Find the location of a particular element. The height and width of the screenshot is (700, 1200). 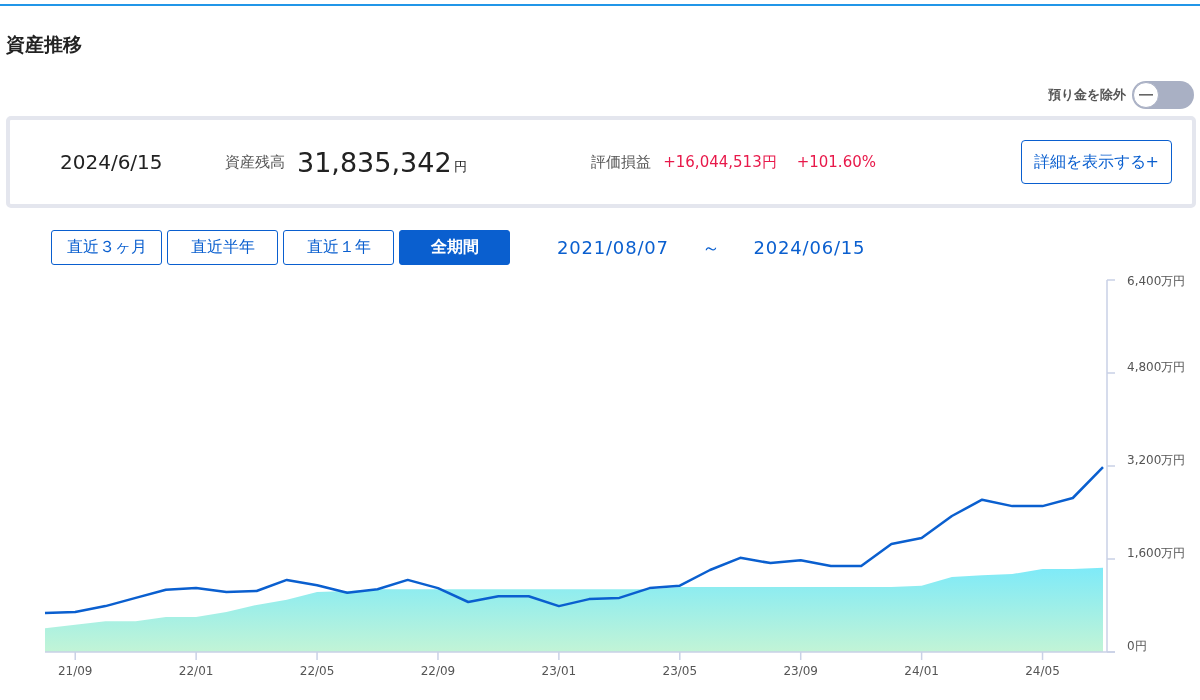

period-tab: 全期間 is located at coordinates (454, 247).